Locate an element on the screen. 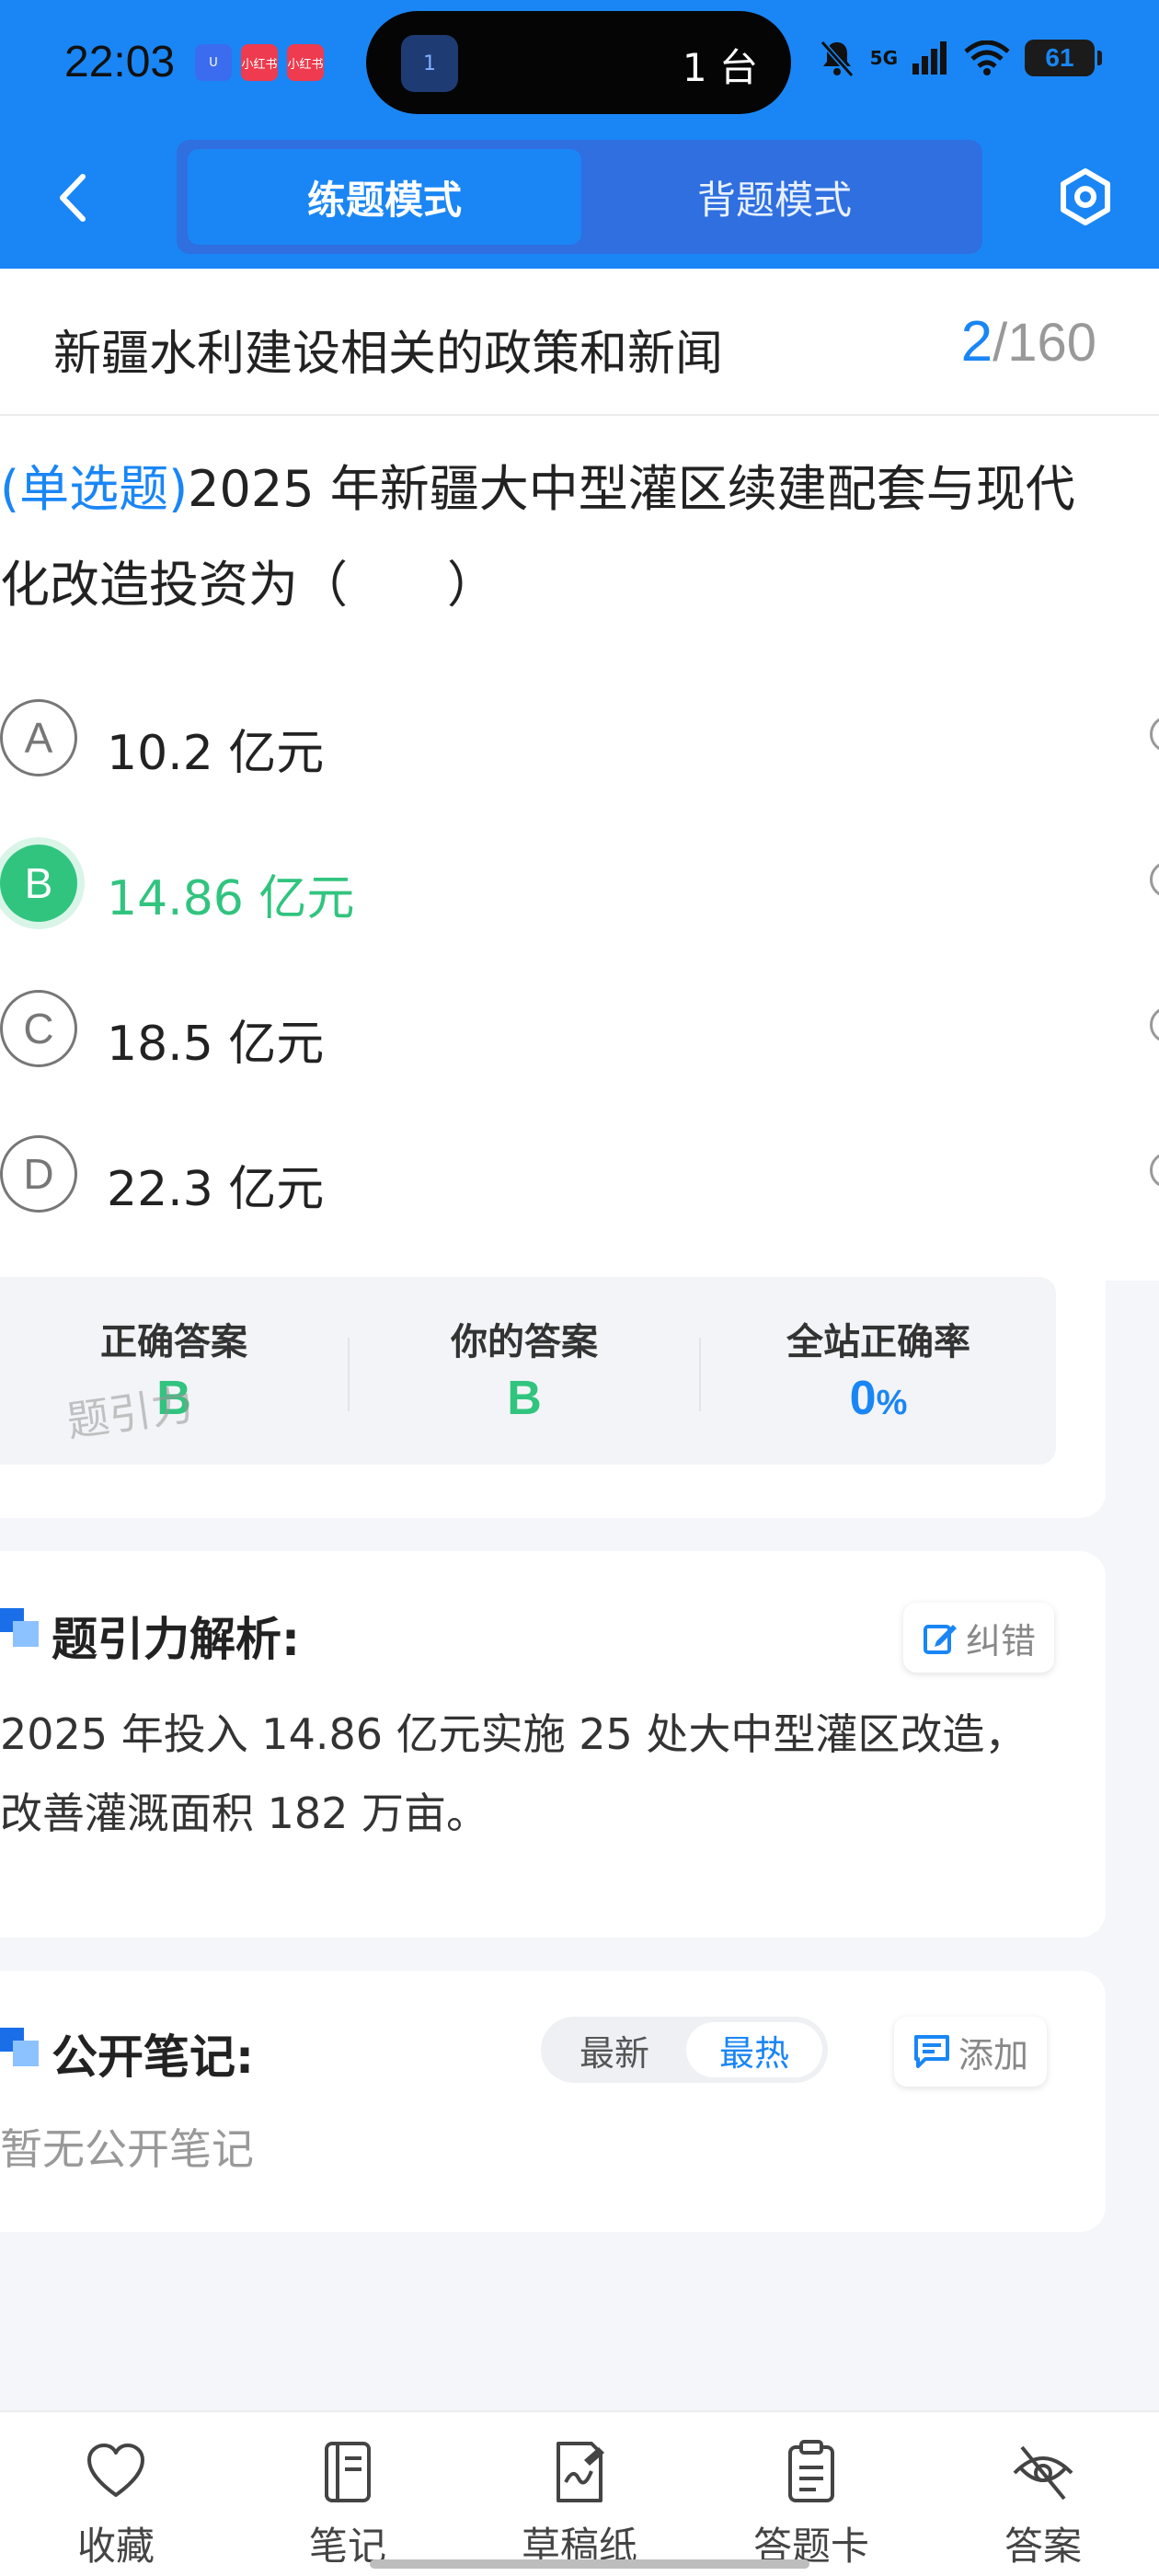  island-text: 1 台 is located at coordinates (720, 67).